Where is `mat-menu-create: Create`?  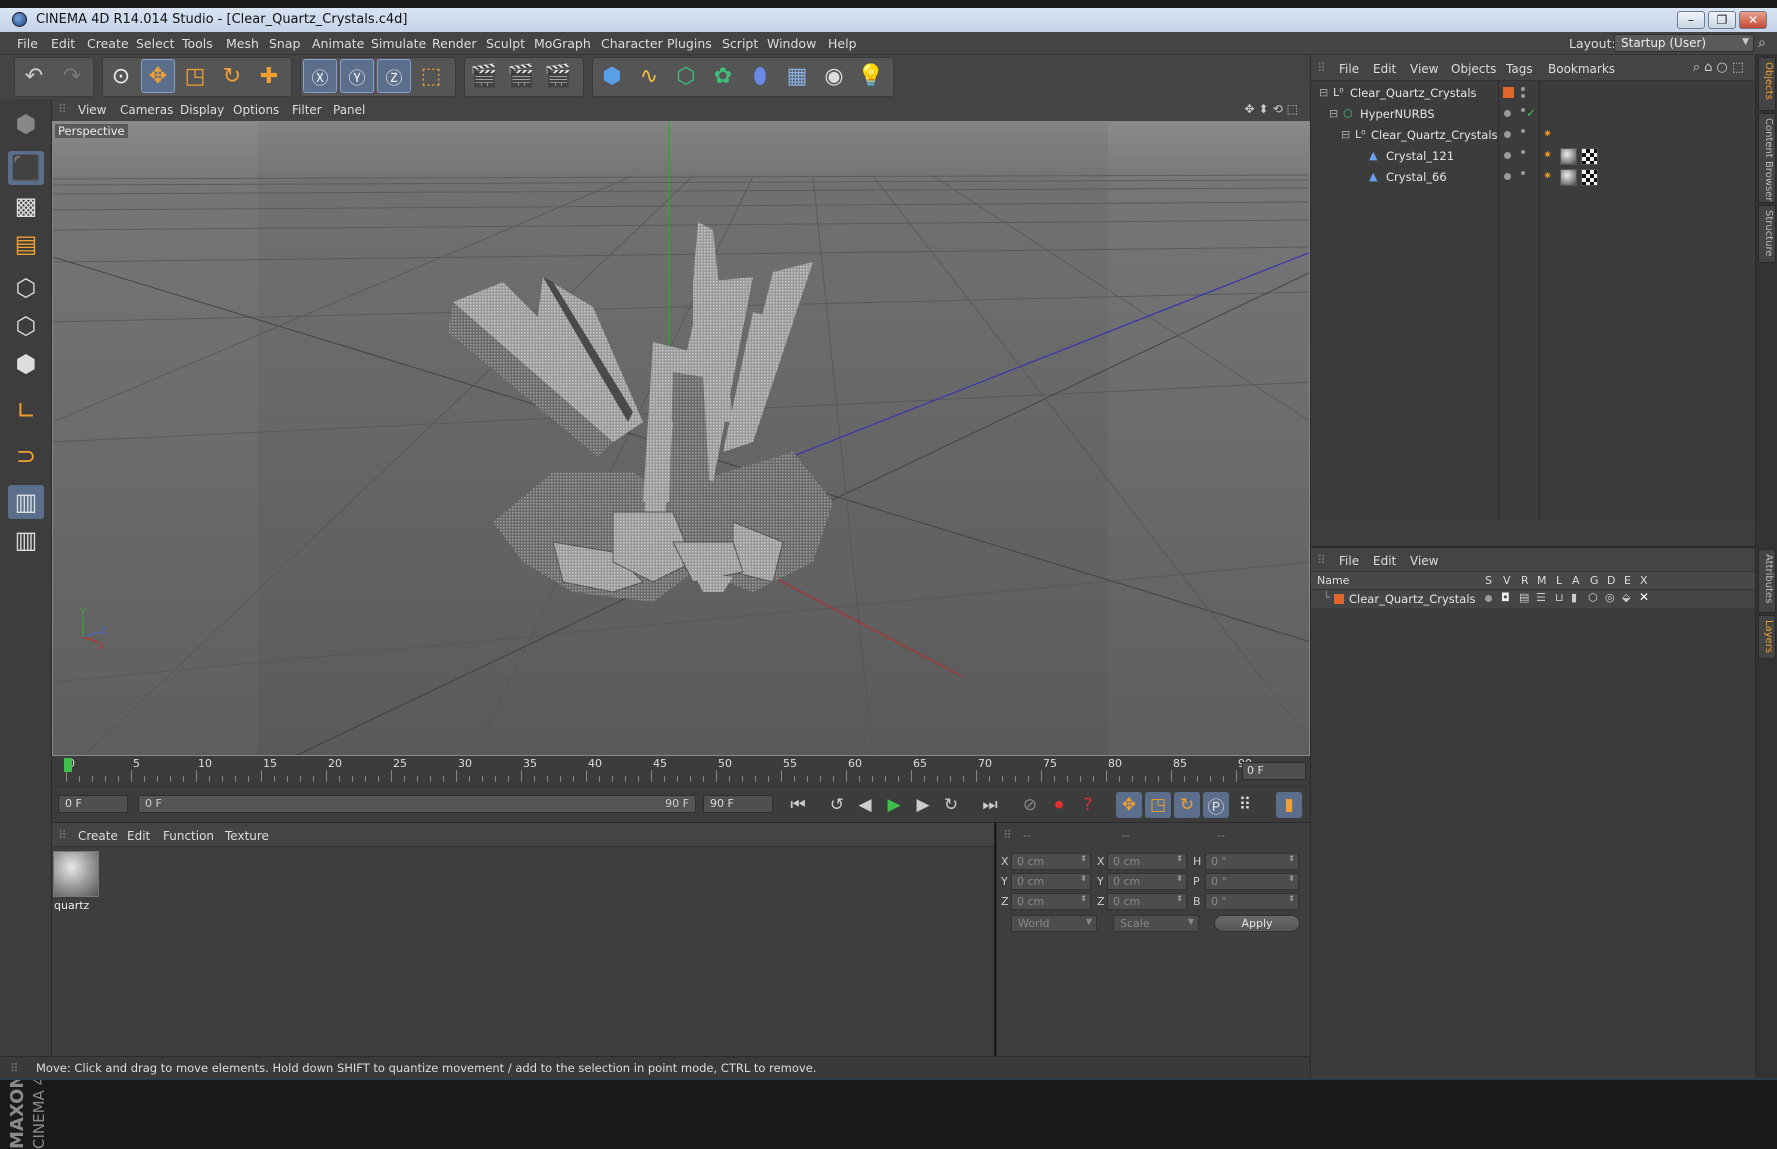 mat-menu-create: Create is located at coordinates (98, 836).